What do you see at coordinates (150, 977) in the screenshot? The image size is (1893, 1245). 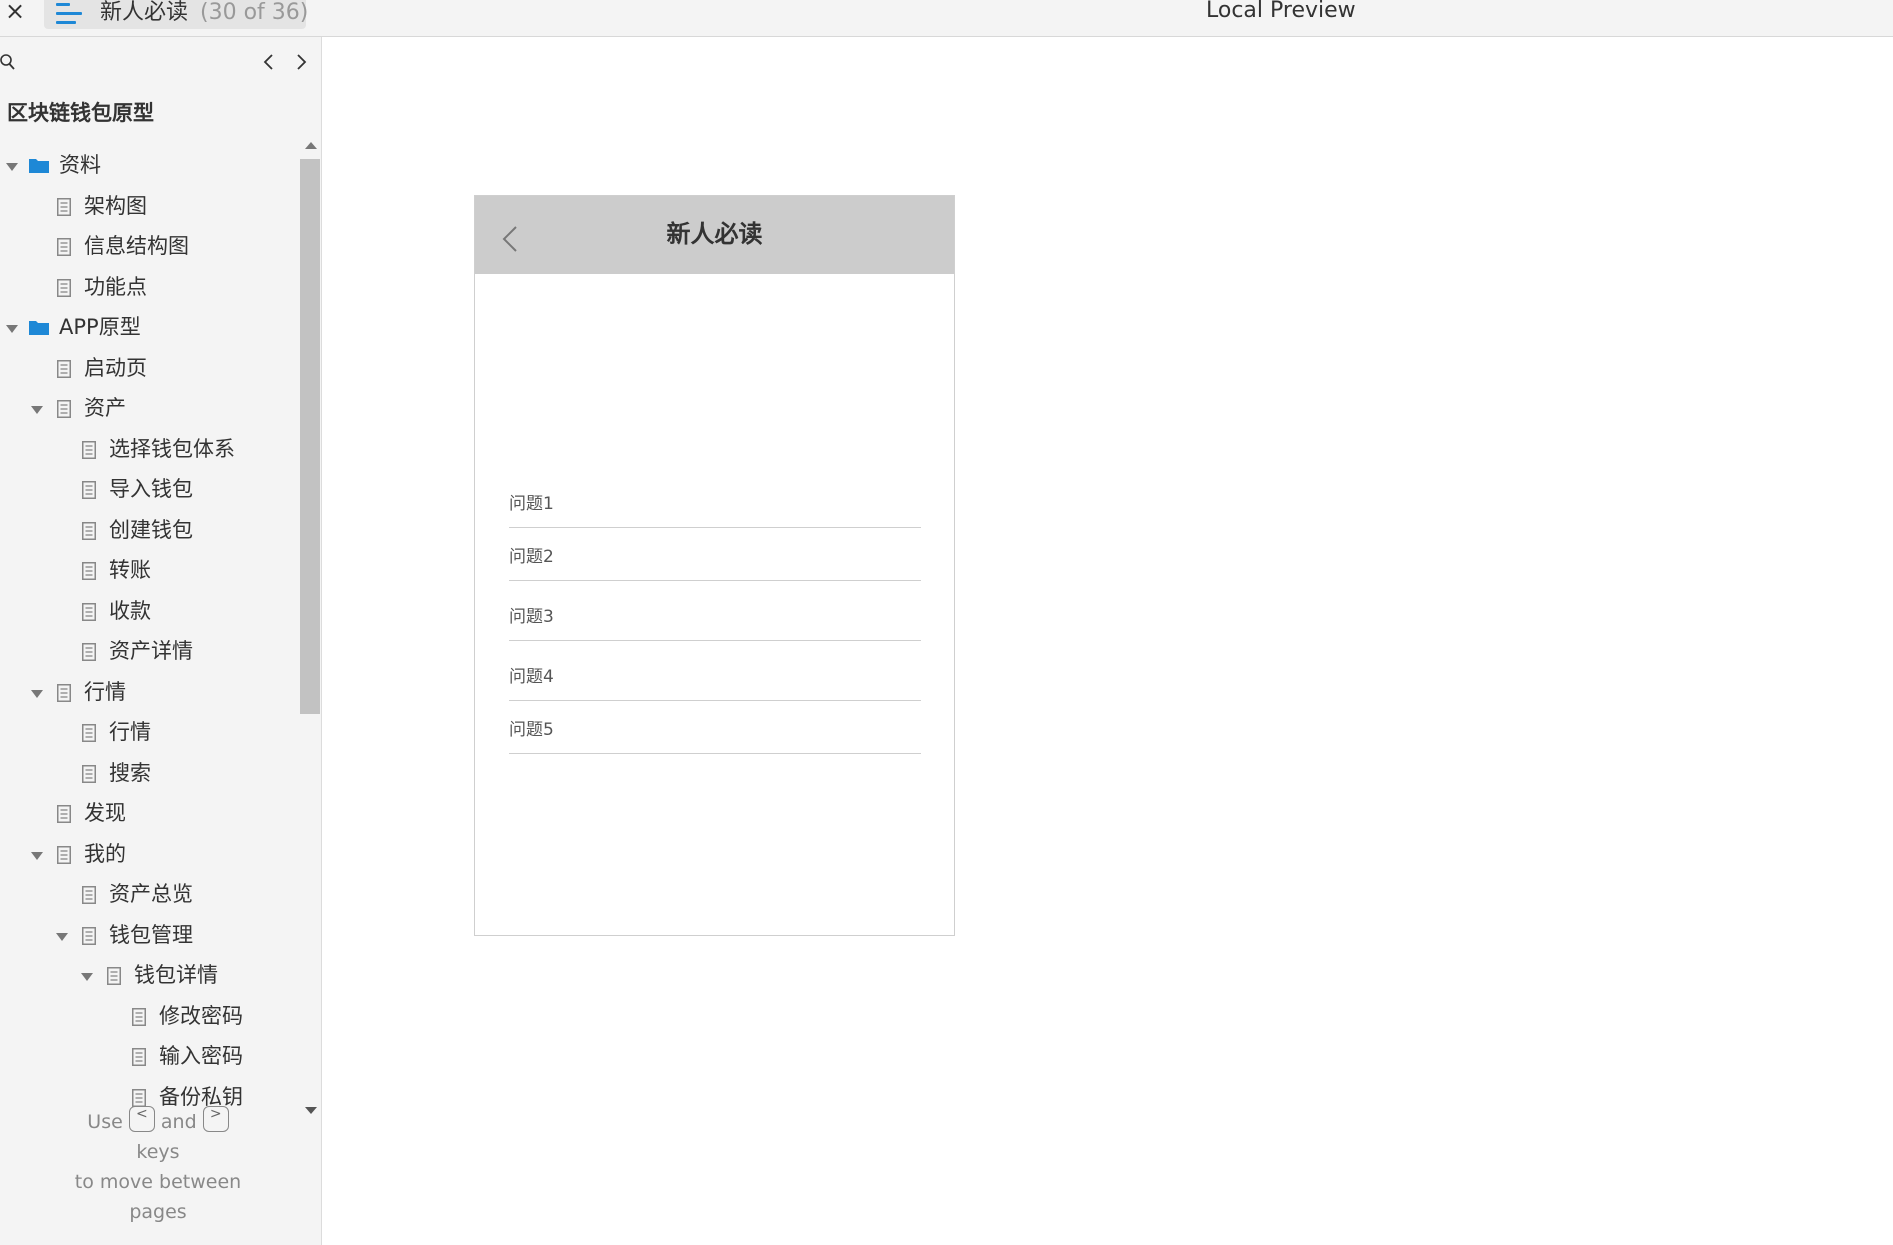 I see `tree-item: 钱包详情` at bounding box center [150, 977].